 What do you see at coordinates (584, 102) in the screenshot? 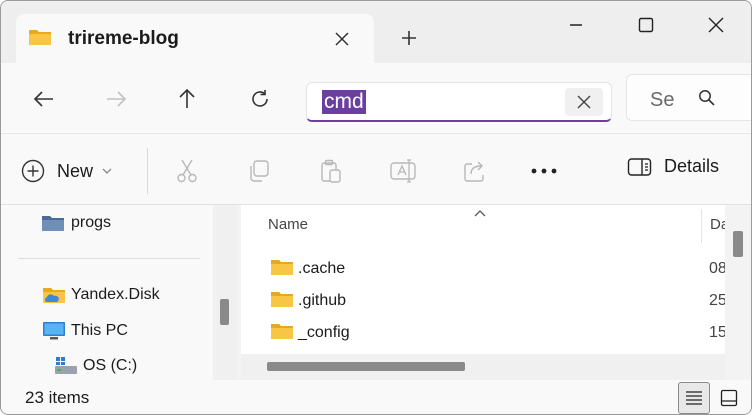
I see `clear-address-icon` at bounding box center [584, 102].